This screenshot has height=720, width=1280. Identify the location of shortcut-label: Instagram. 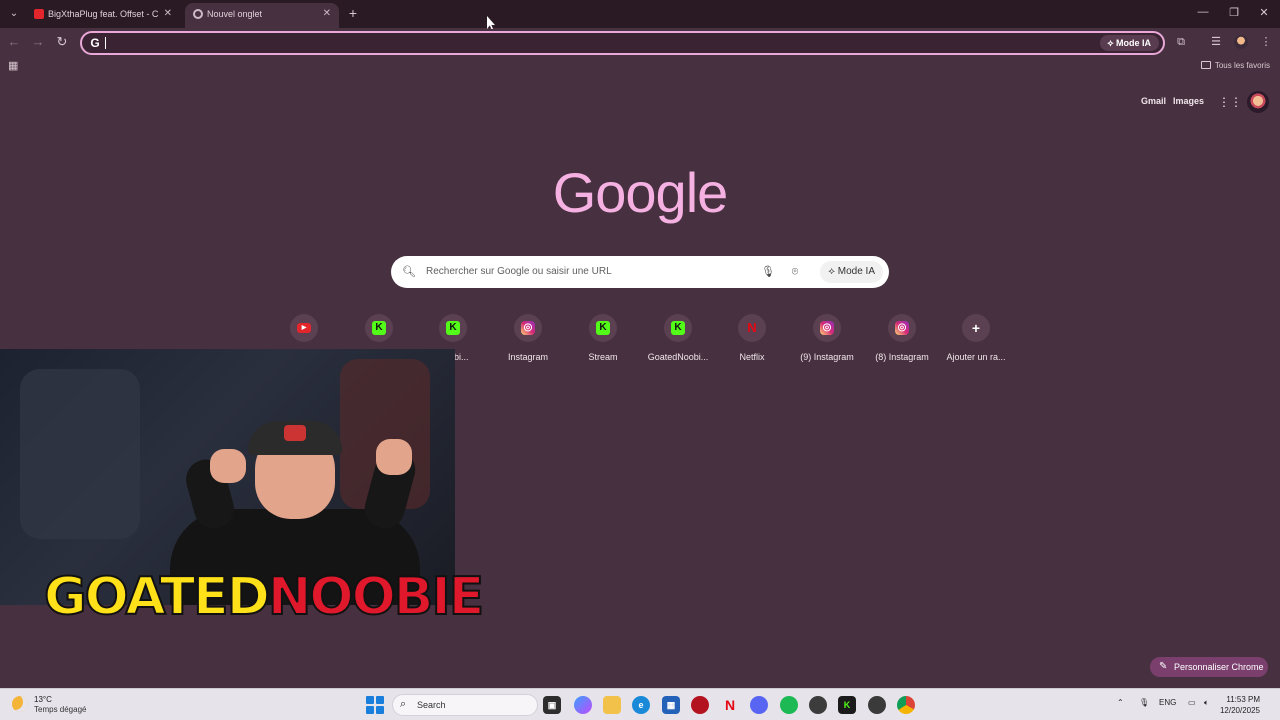
(528, 357).